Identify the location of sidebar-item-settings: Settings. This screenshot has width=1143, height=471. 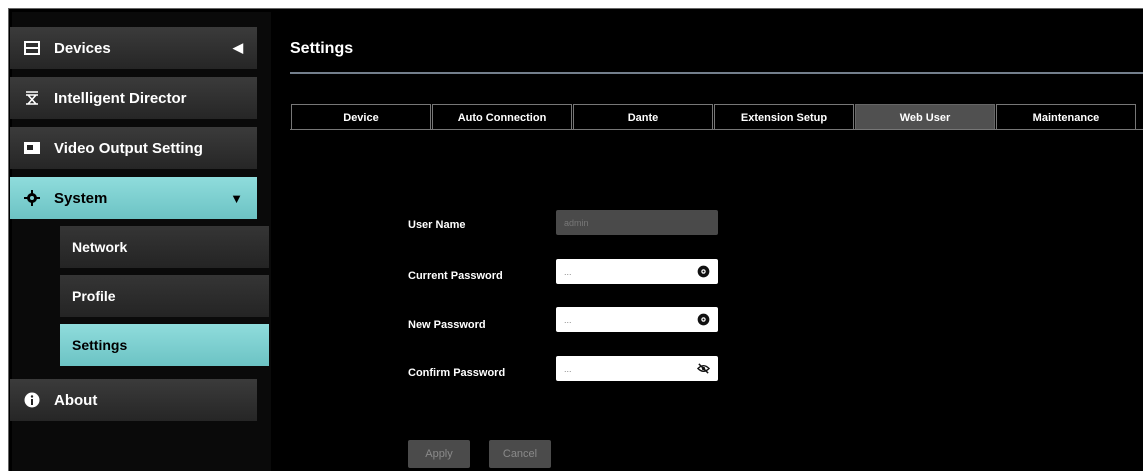
(164, 345).